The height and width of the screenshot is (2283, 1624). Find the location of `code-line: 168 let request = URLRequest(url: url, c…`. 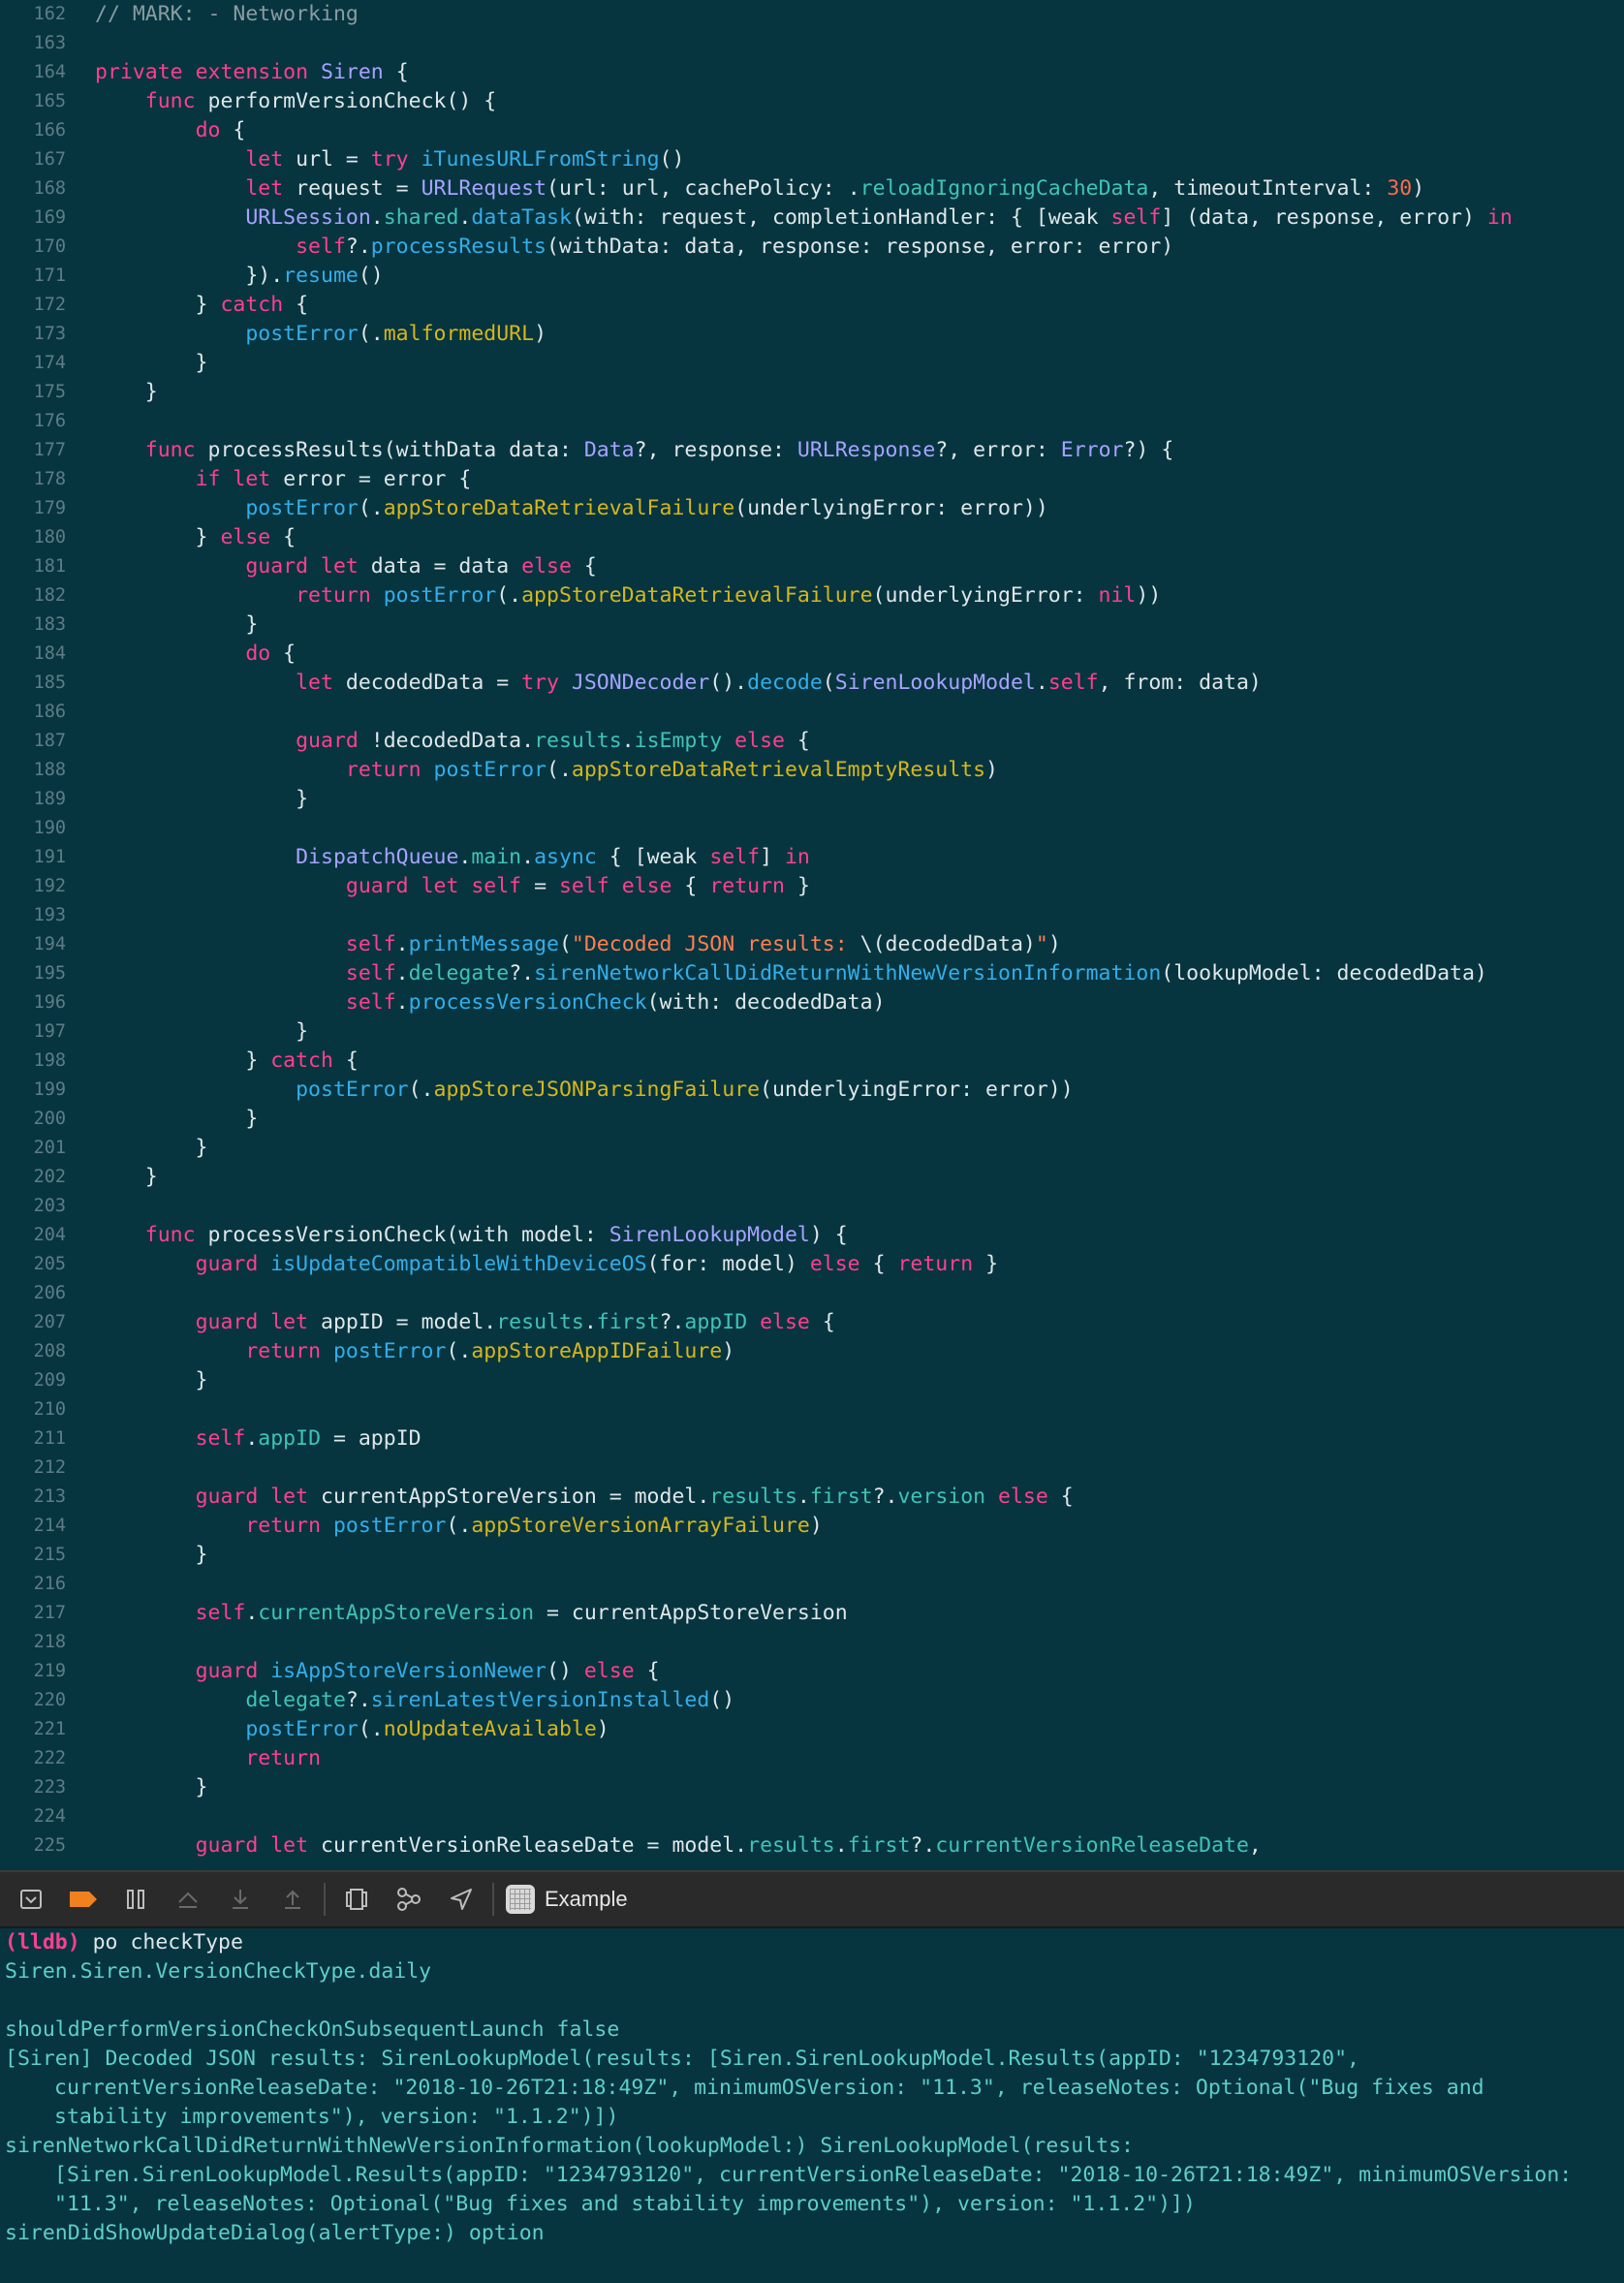

code-line: 168 let request = URLRequest(url: url, c… is located at coordinates (812, 188).